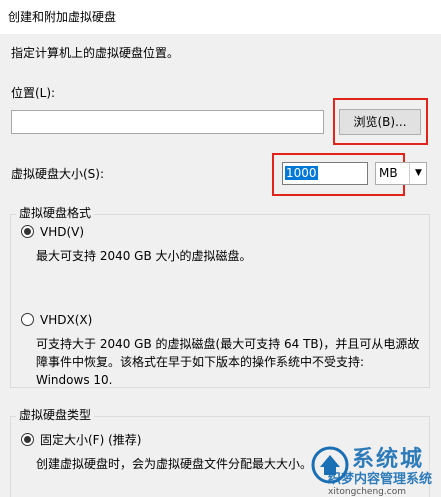 This screenshot has height=497, width=441. What do you see at coordinates (58, 174) in the screenshot?
I see `size-label: 虚拟硬盘大小(S):` at bounding box center [58, 174].